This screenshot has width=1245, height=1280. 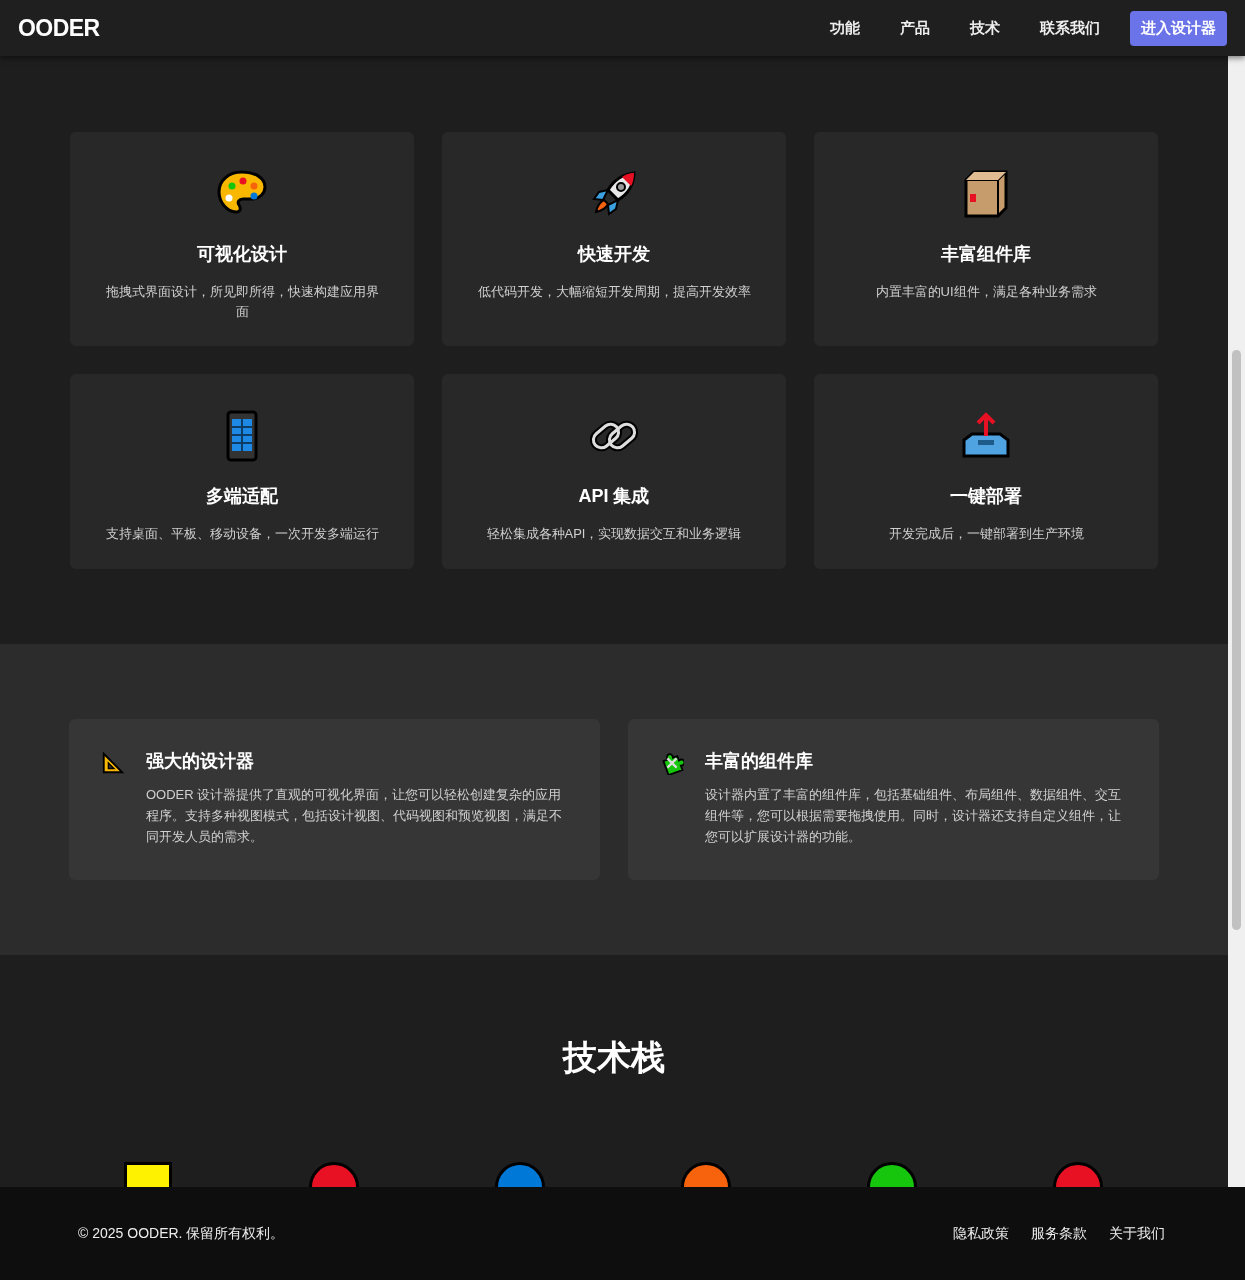 What do you see at coordinates (242, 534) in the screenshot?
I see `feature-description: 支持桌面、平板、移动设备，一次开发多端运行` at bounding box center [242, 534].